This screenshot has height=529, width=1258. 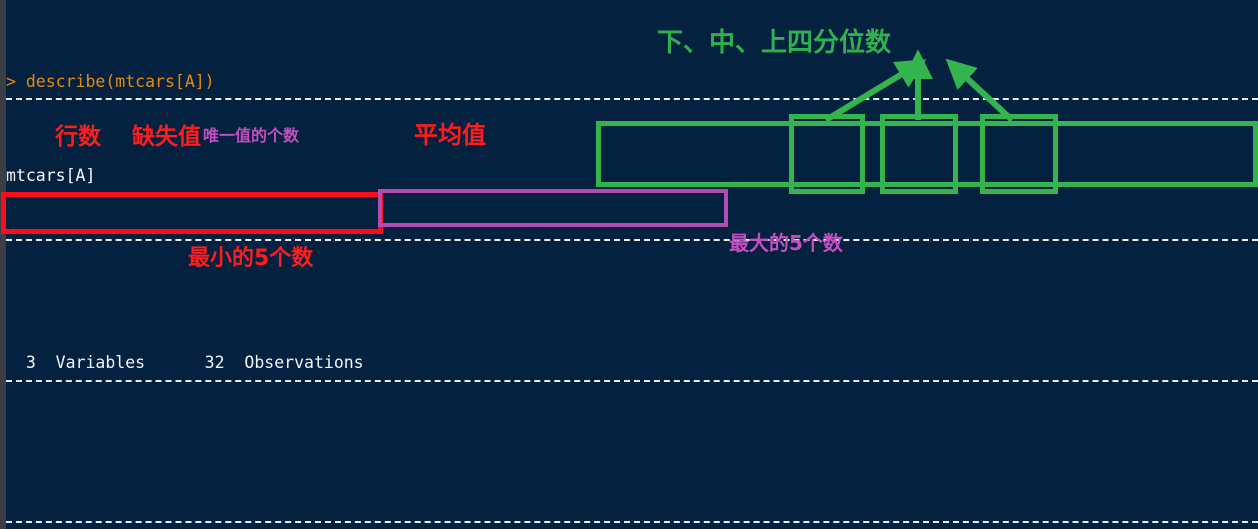 I want to click on console-command-line: > describe(mtcars[A]), so click(x=632, y=81).